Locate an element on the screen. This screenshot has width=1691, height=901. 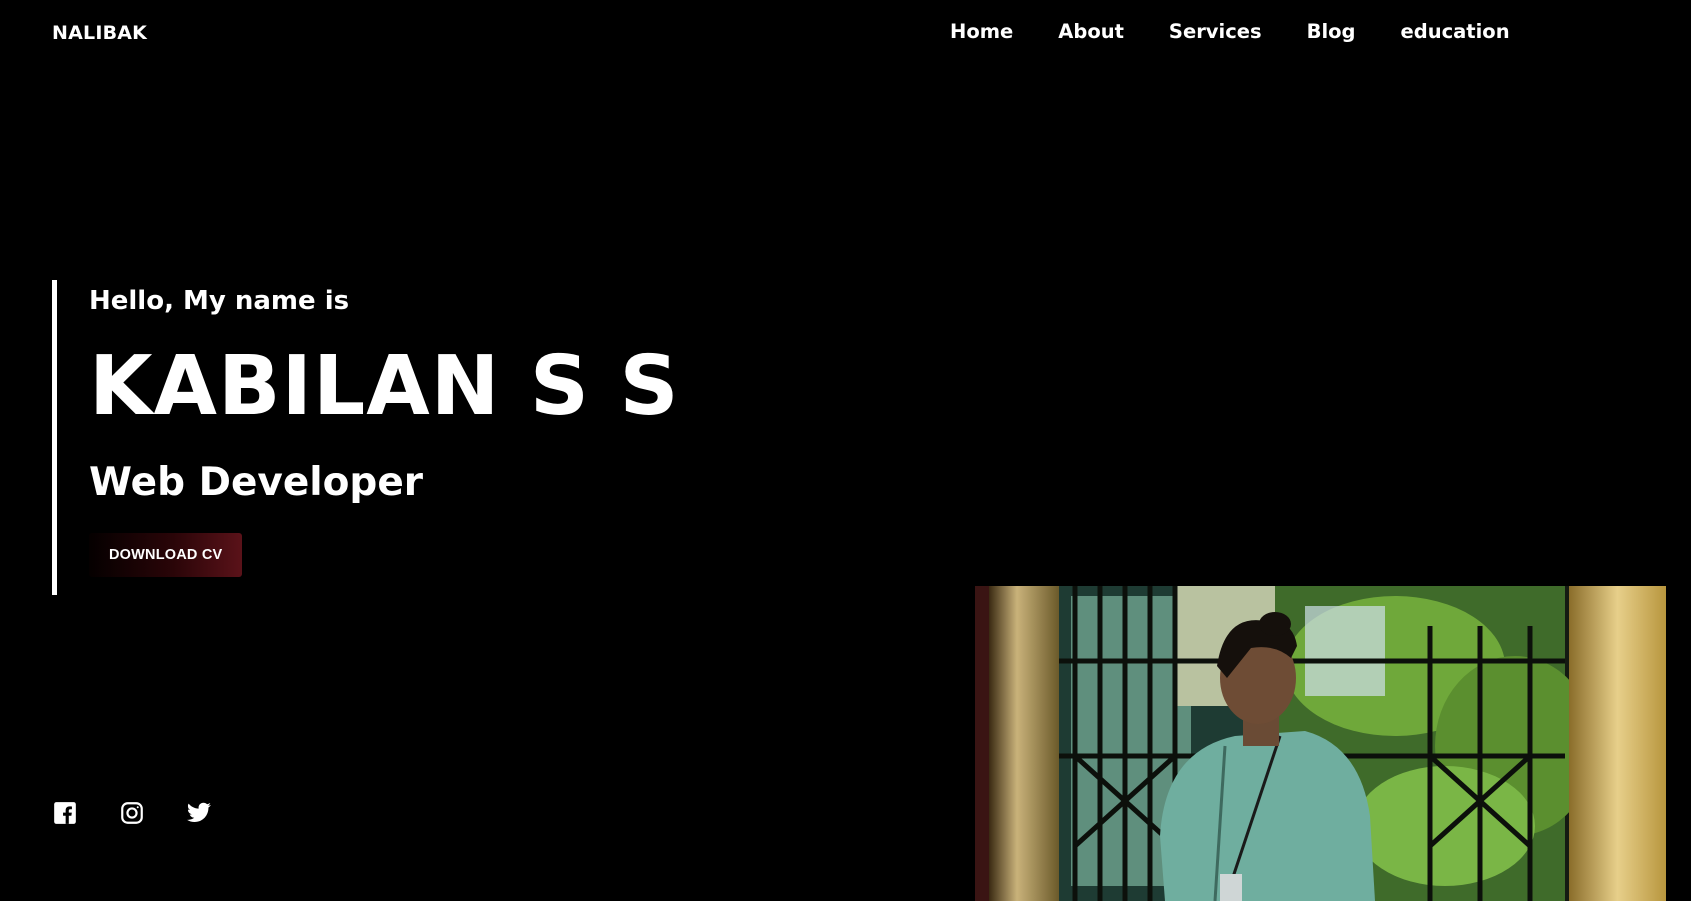
hero-name: KABILAN S S is located at coordinates (384, 386).